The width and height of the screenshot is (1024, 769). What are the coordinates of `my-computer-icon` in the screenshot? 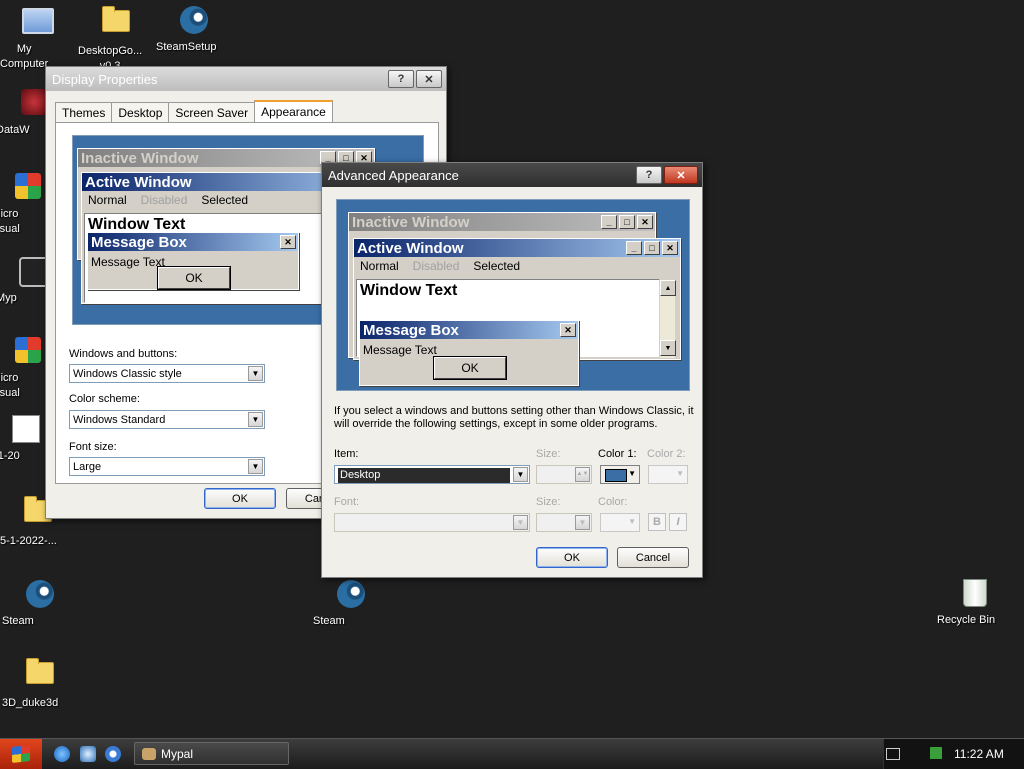 It's located at (38, 21).